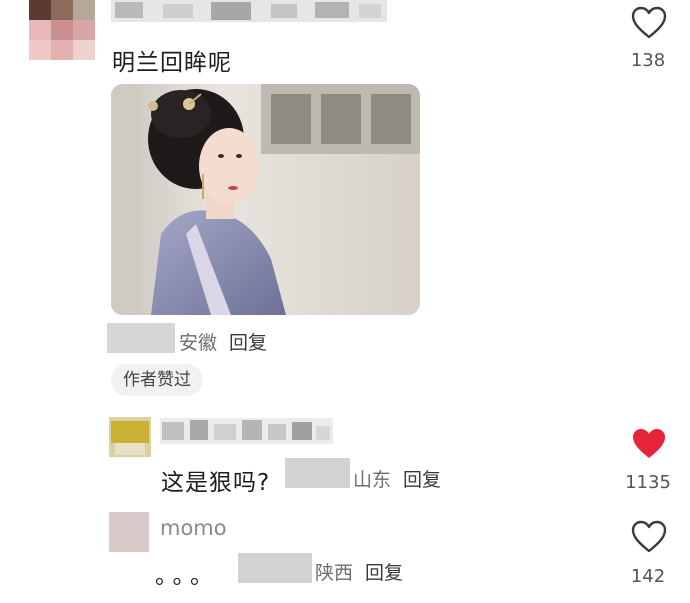 Image resolution: width=690 pixels, height=603 pixels. Describe the element at coordinates (198, 343) in the screenshot. I see `location-label: 安徽` at that location.